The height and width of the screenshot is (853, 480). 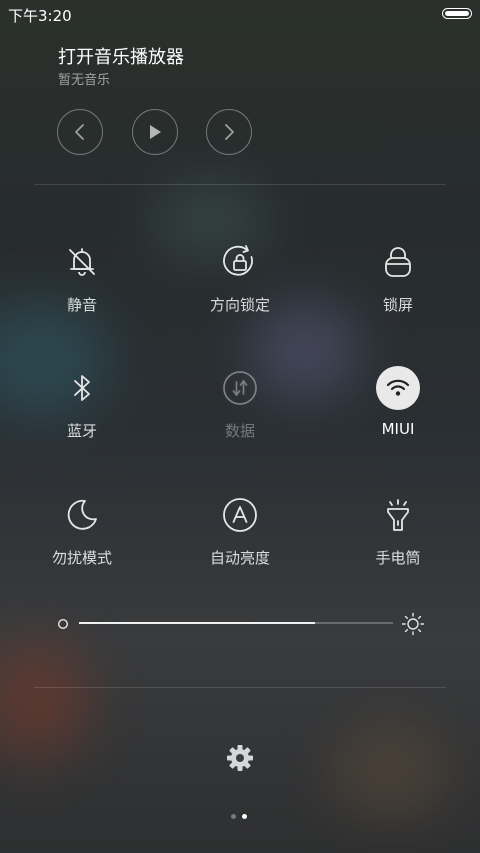 I want to click on auto-brightness-icon, so click(x=240, y=515).